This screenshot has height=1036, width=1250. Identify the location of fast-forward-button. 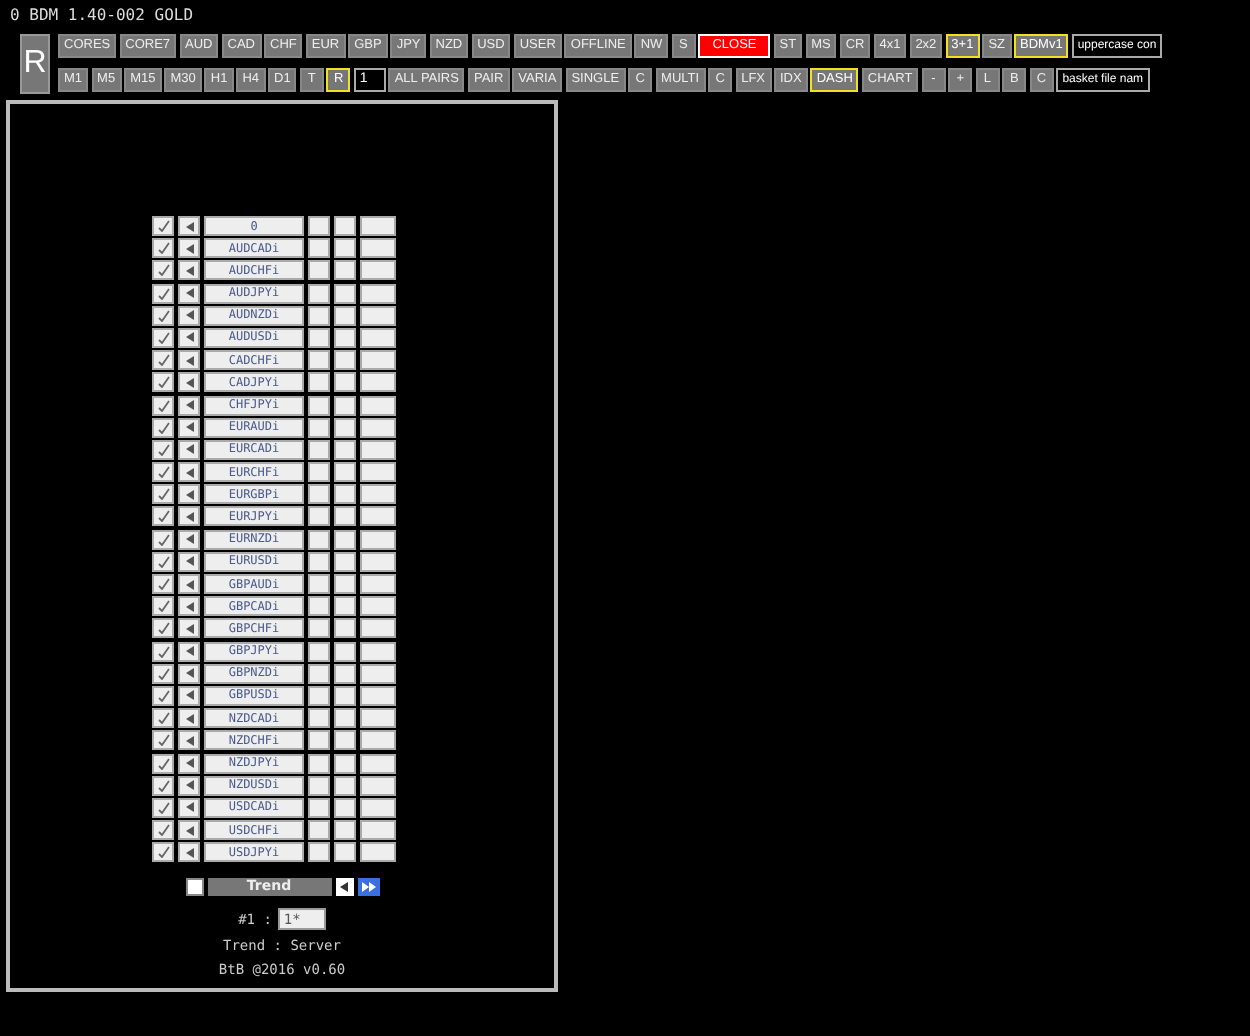
(368, 887).